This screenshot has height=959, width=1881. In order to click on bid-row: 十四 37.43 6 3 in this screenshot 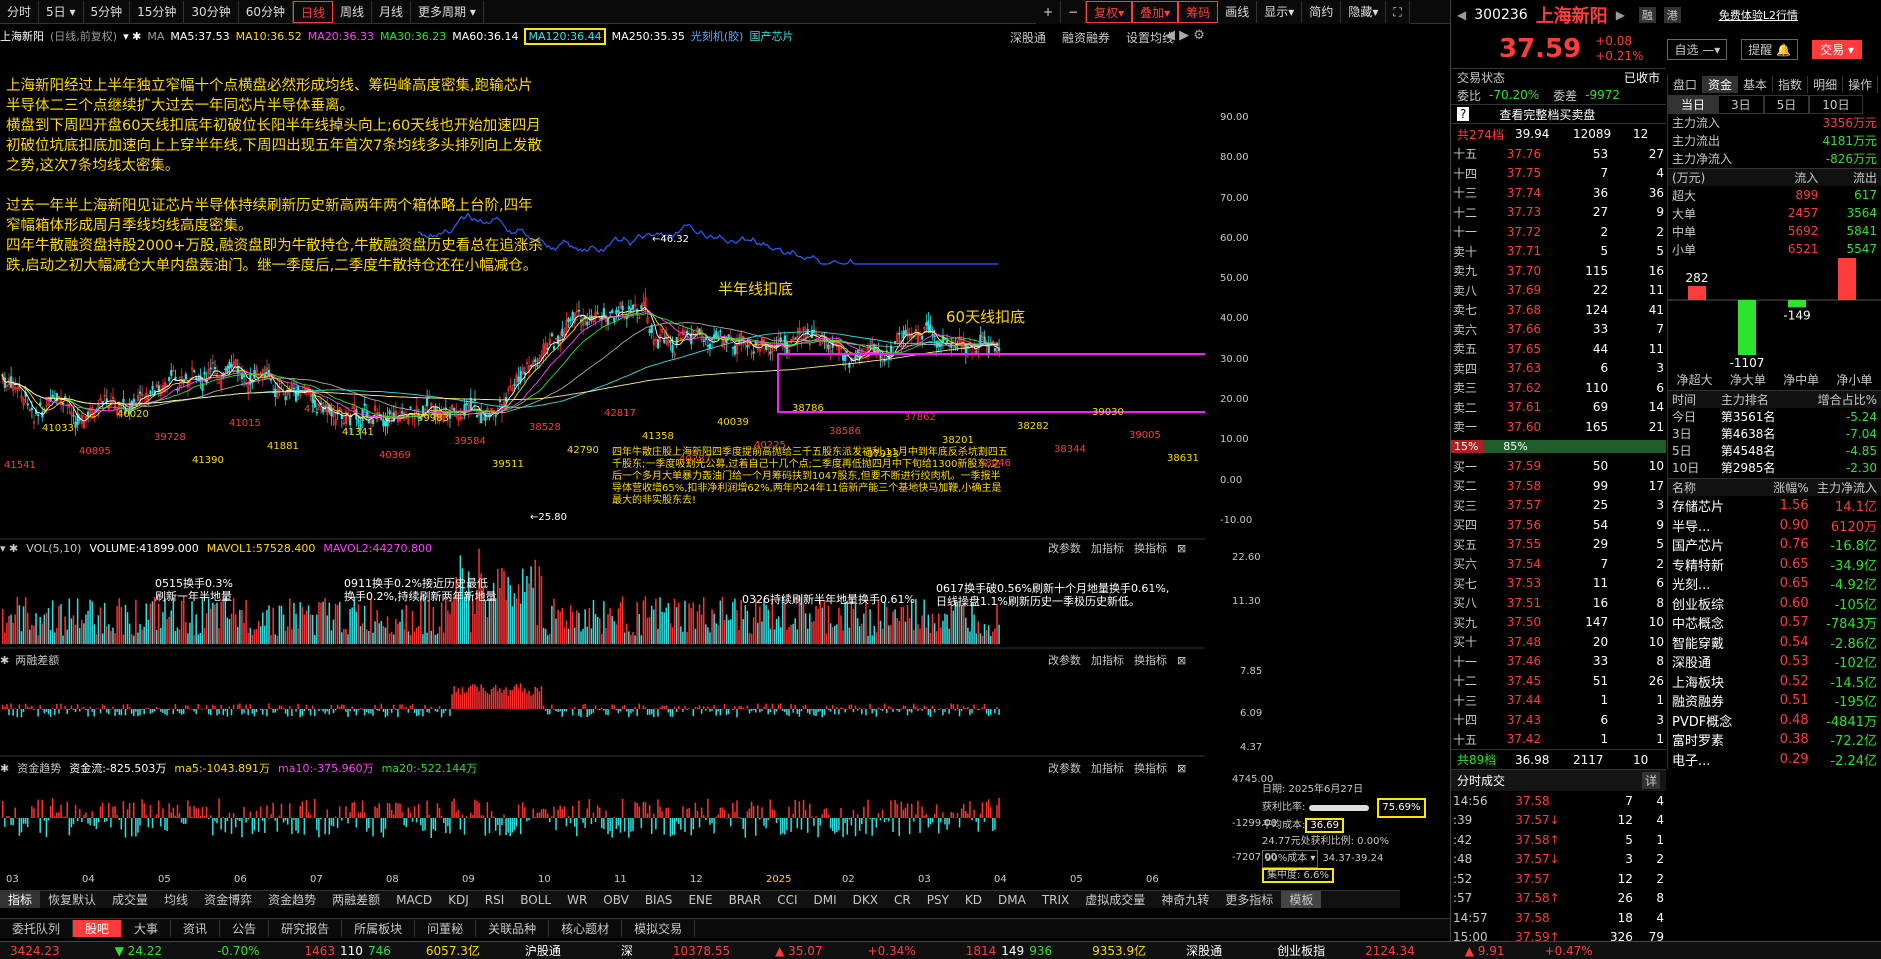, I will do `click(1558, 720)`.